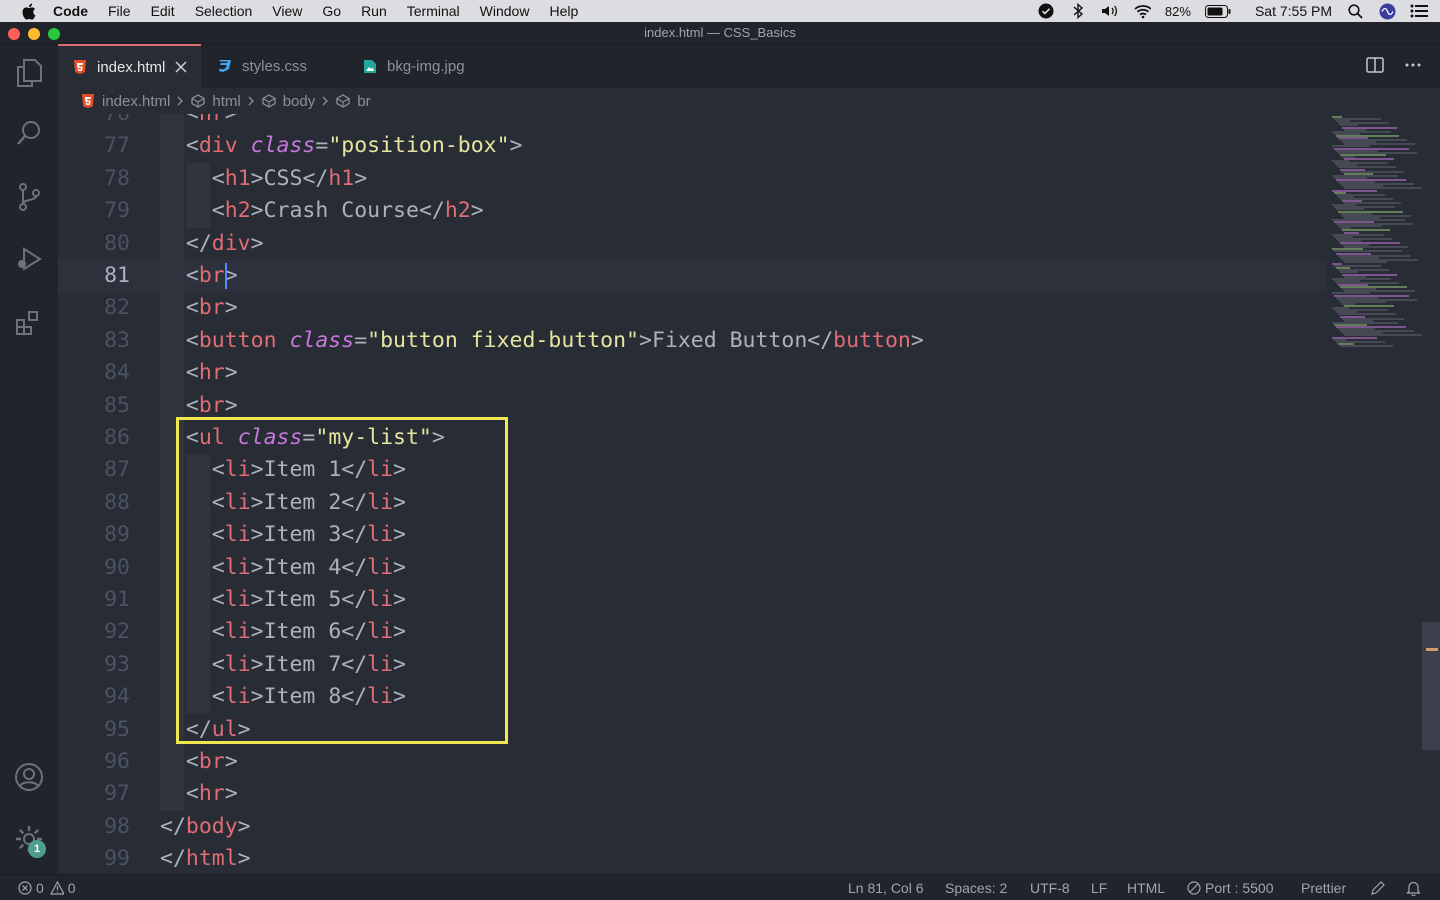 The height and width of the screenshot is (900, 1440). I want to click on encoding-setting: UTF-8, so click(1050, 888).